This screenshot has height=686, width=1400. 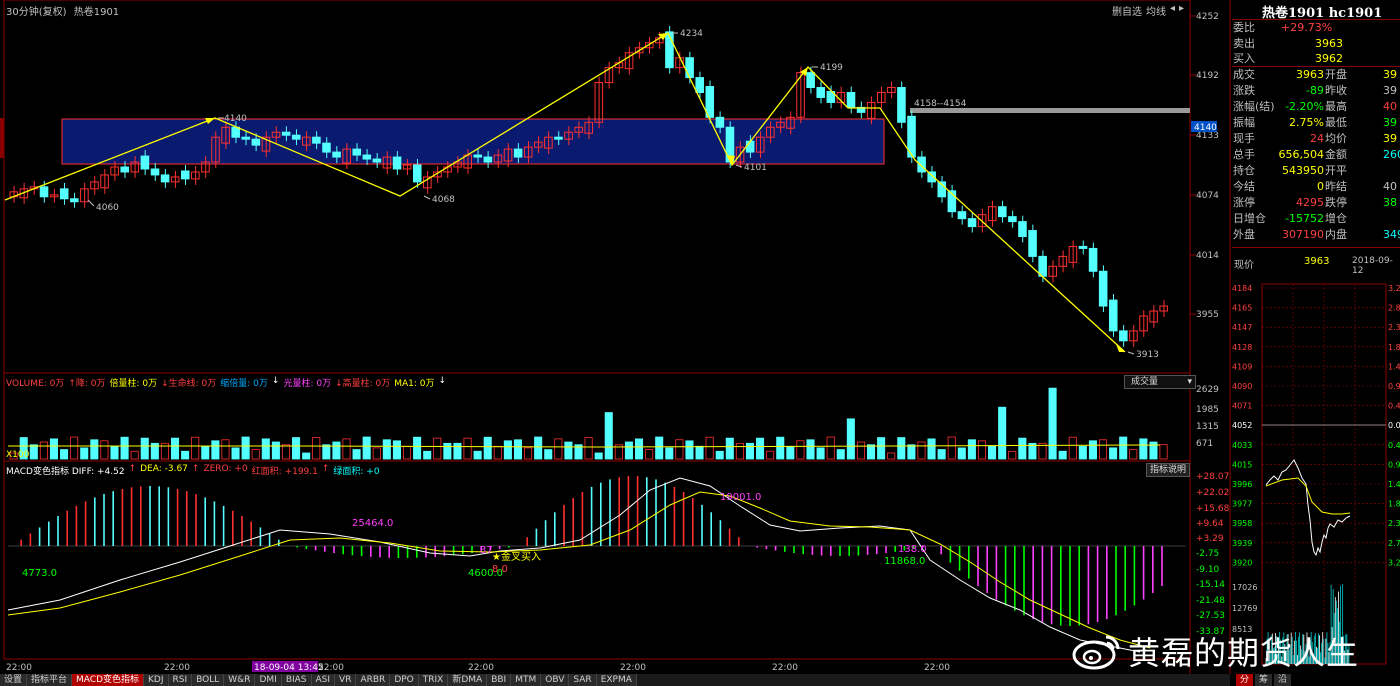 I want to click on tab-16: MTM, so click(x=526, y=680).